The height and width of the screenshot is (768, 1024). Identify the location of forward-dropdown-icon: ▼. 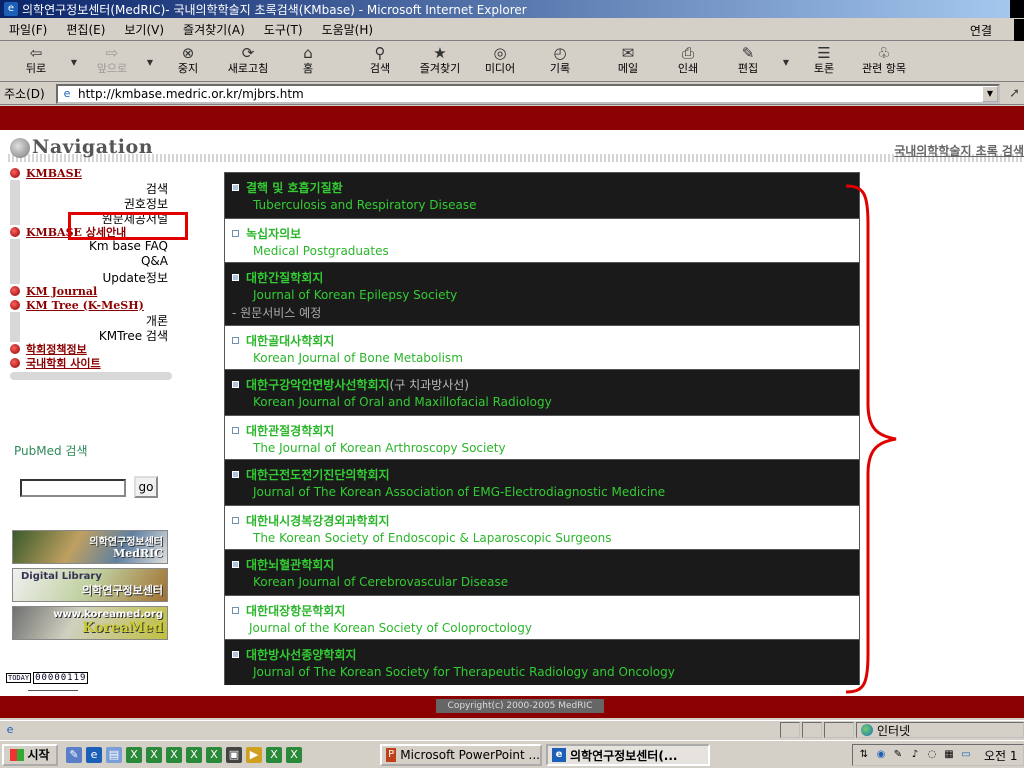
(150, 62).